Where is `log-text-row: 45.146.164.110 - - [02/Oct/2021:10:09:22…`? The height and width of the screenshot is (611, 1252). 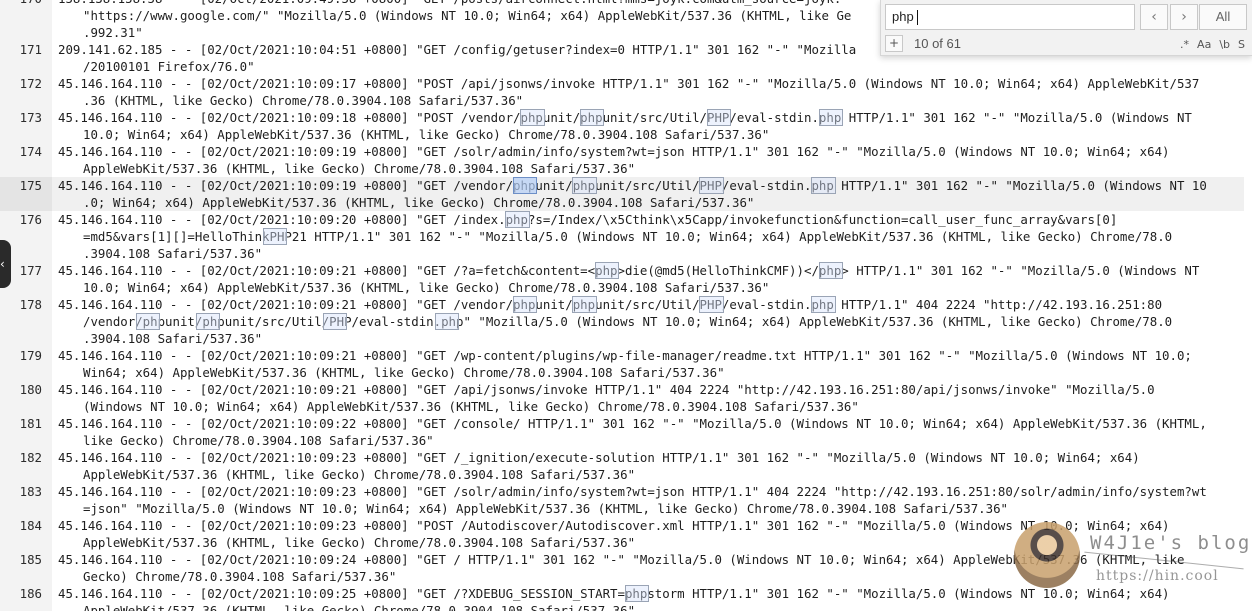 log-text-row: 45.146.164.110 - - [02/Oct/2021:10:09:22… is located at coordinates (632, 423).